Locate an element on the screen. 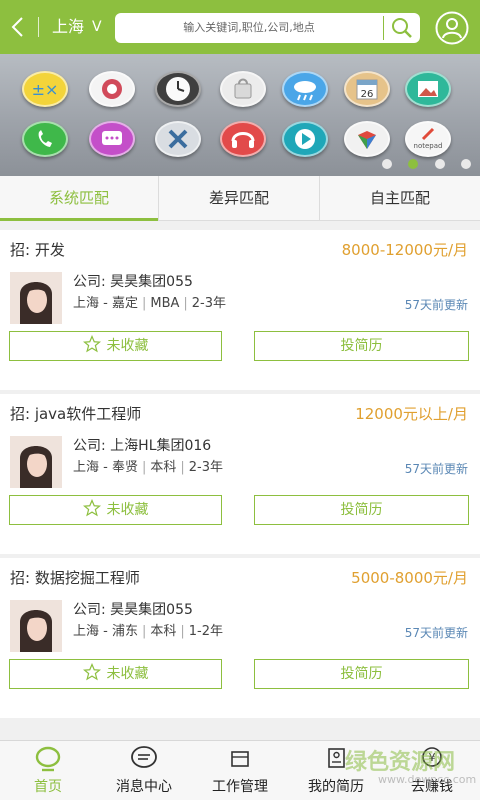 This screenshot has width=480, height=800. nav-home: 首页 is located at coordinates (48, 770).